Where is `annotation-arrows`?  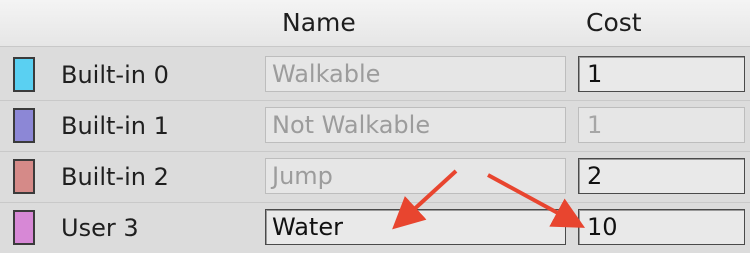 annotation-arrows is located at coordinates (489, 199).